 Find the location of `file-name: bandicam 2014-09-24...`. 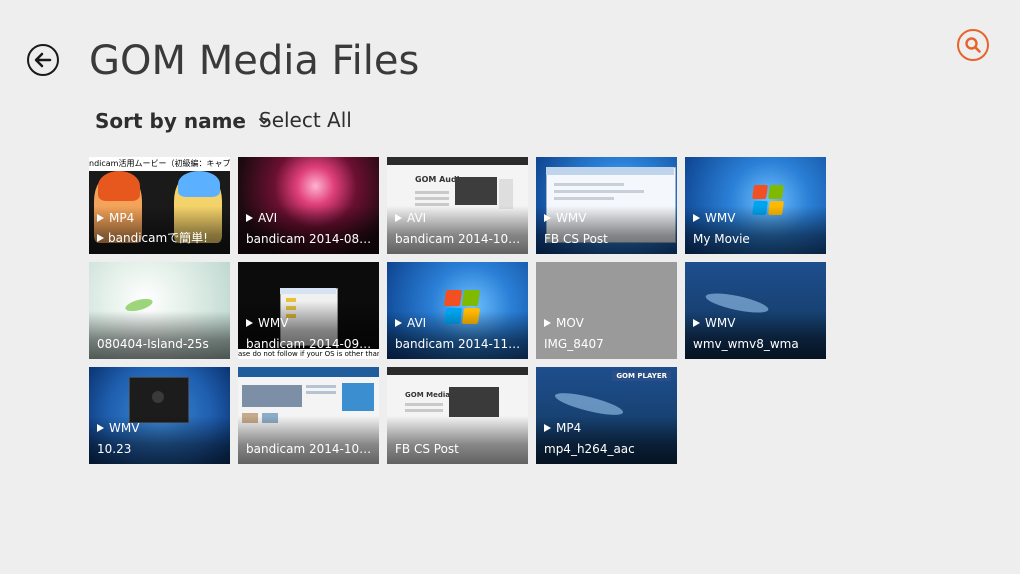

file-name: bandicam 2014-09-24... is located at coordinates (309, 344).